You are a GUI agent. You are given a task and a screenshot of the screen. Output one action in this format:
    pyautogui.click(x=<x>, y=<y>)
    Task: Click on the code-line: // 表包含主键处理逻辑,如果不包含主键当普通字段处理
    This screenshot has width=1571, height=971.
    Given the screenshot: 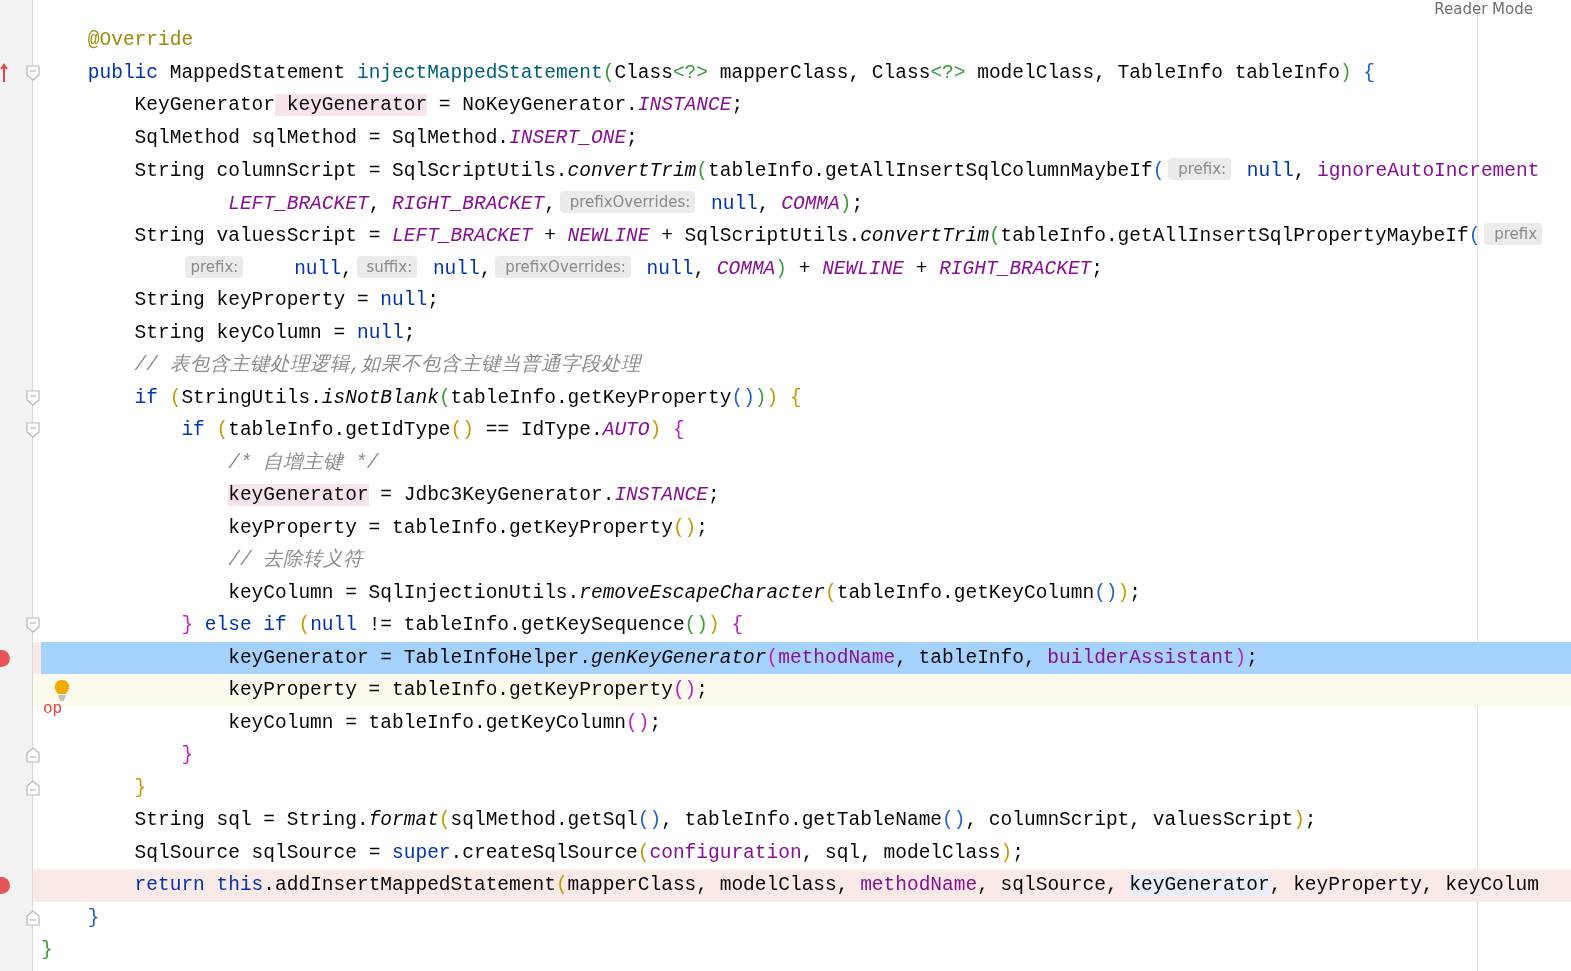 What is the action you would take?
    pyautogui.click(x=388, y=365)
    